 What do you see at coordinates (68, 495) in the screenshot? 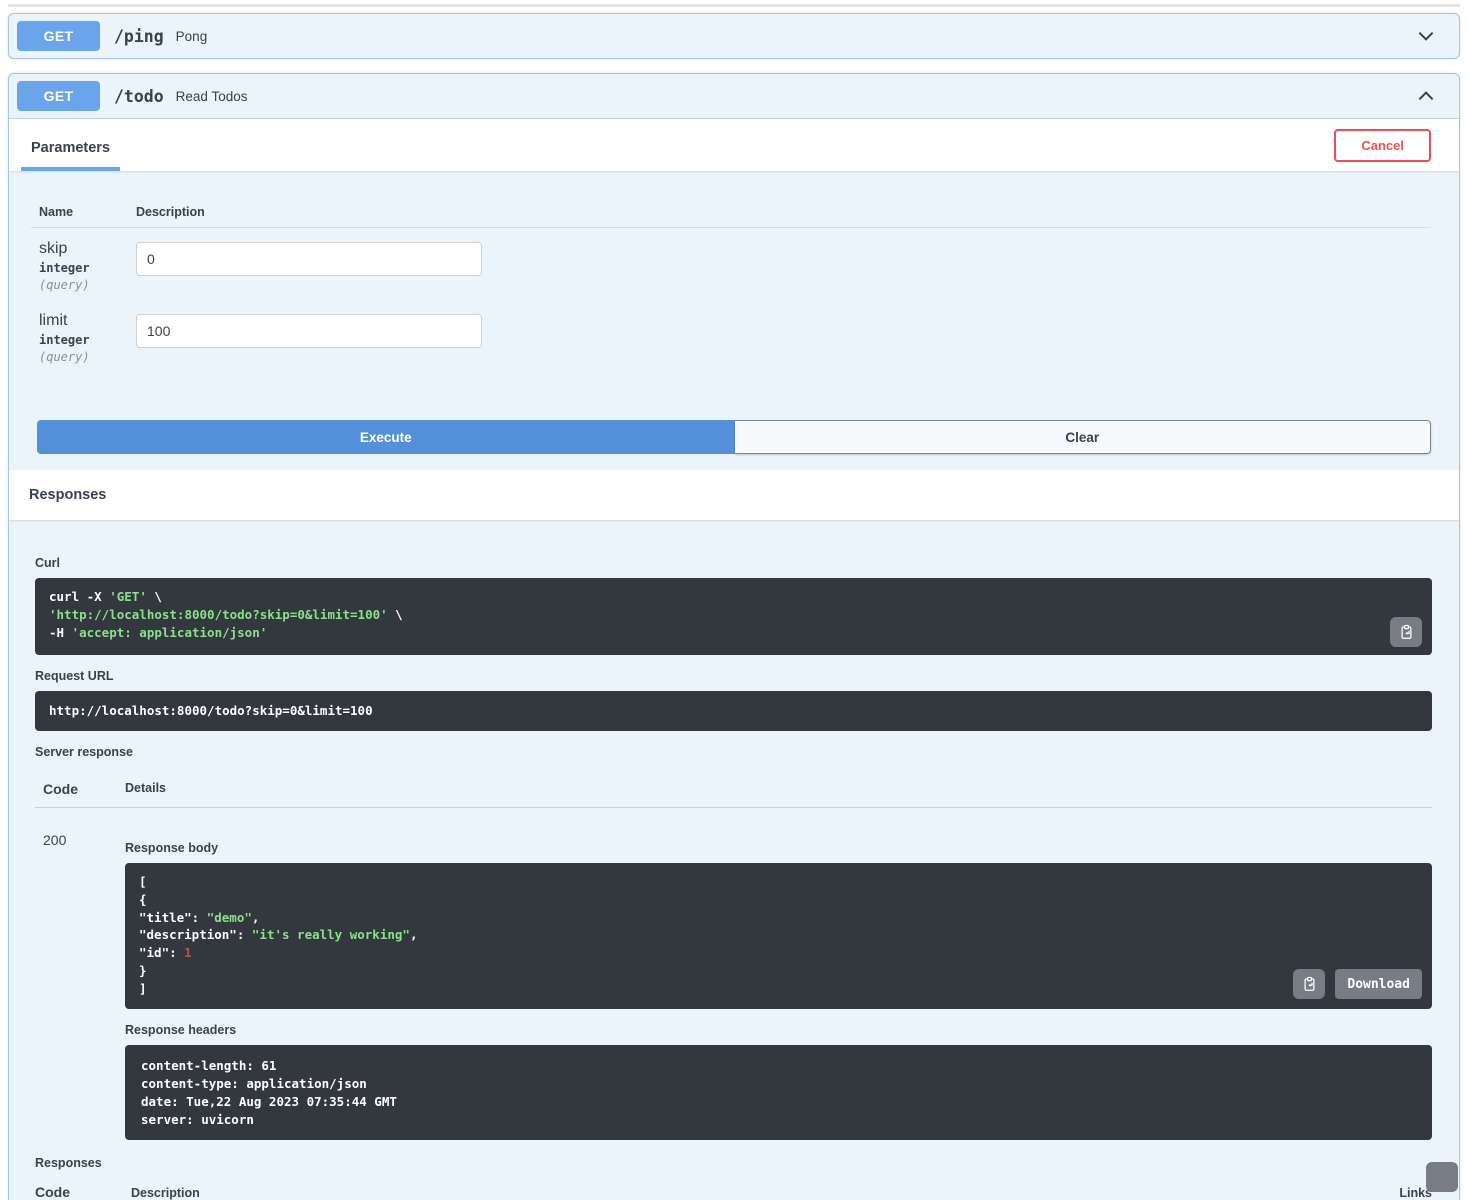
I see `responses-title: Responses` at bounding box center [68, 495].